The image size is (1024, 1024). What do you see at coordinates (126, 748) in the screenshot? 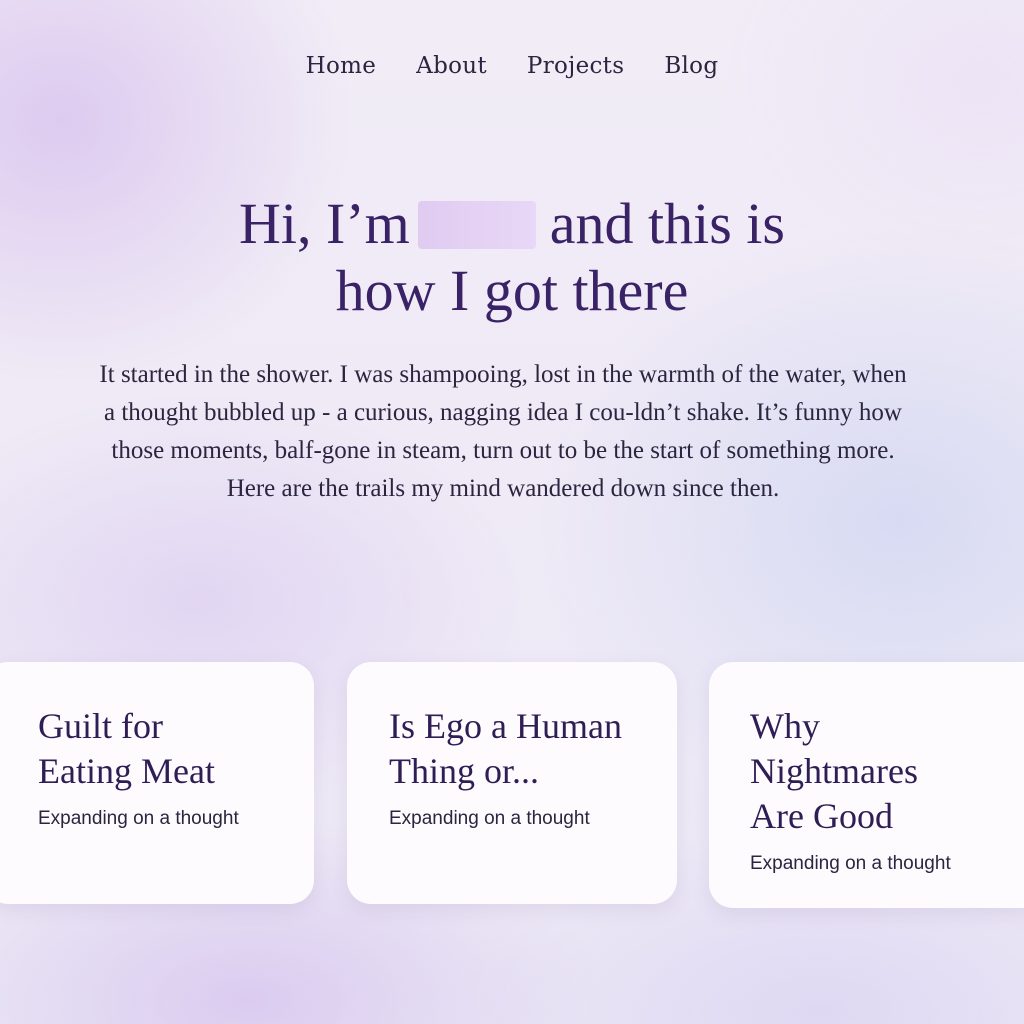
I see `card-title: Guilt for Eating Meat` at bounding box center [126, 748].